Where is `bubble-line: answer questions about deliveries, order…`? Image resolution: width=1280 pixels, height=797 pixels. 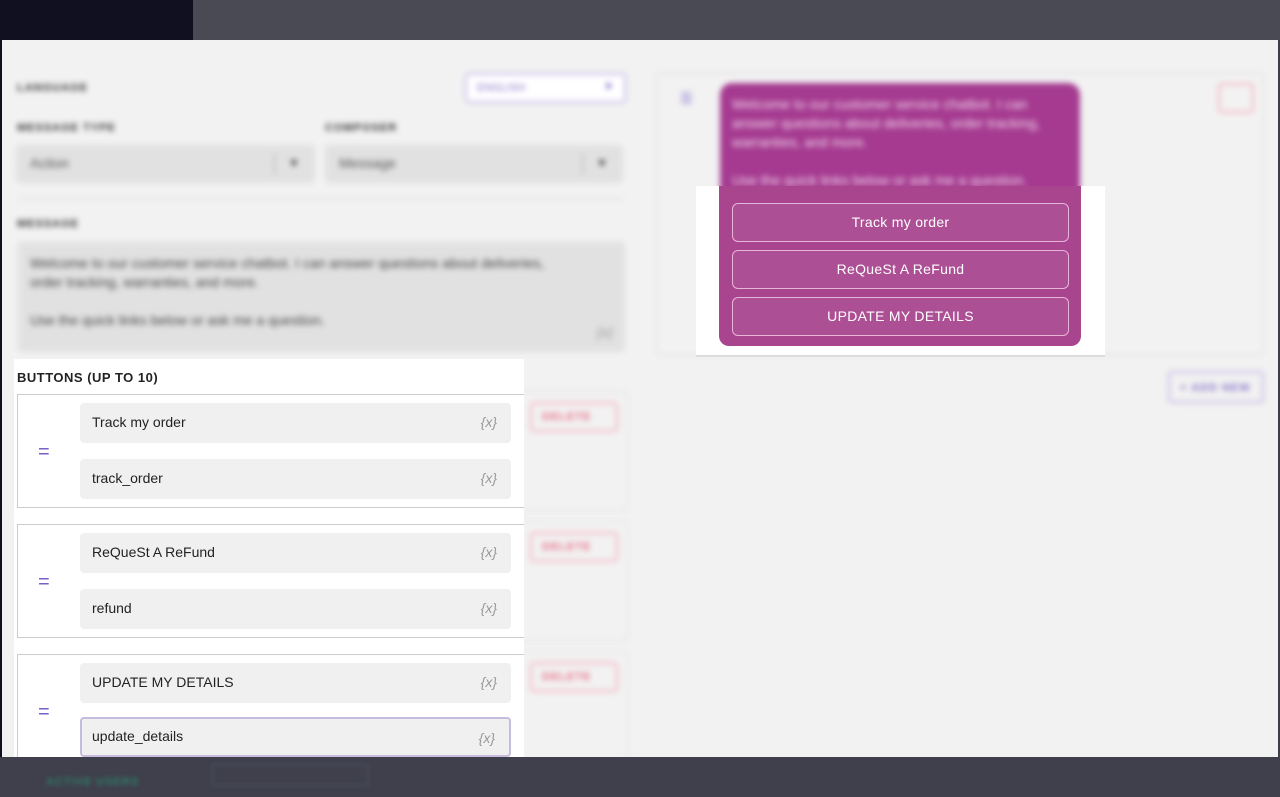 bubble-line: answer questions about deliveries, order… is located at coordinates (886, 123).